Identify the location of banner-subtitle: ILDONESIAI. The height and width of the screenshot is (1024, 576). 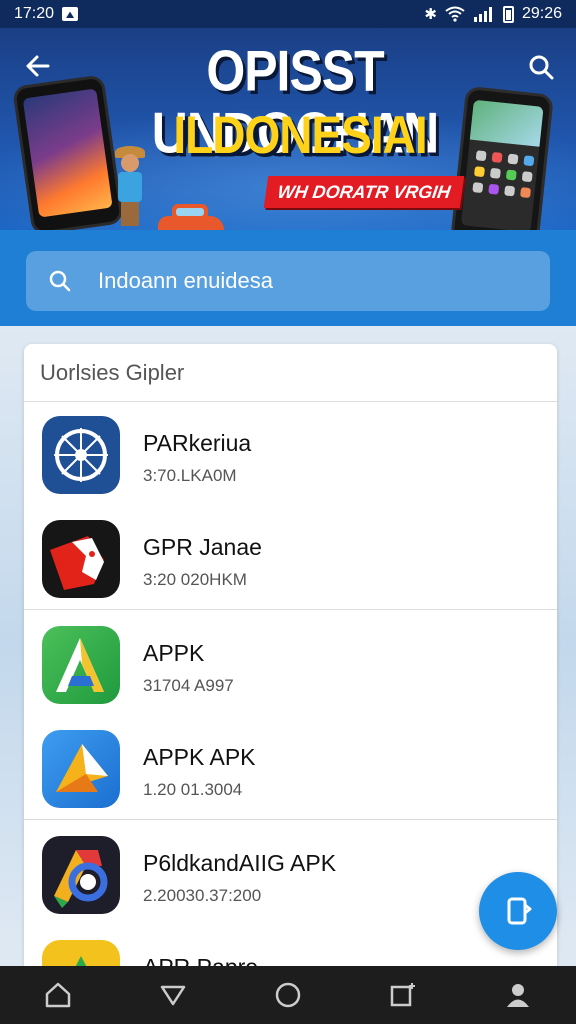
(300, 134).